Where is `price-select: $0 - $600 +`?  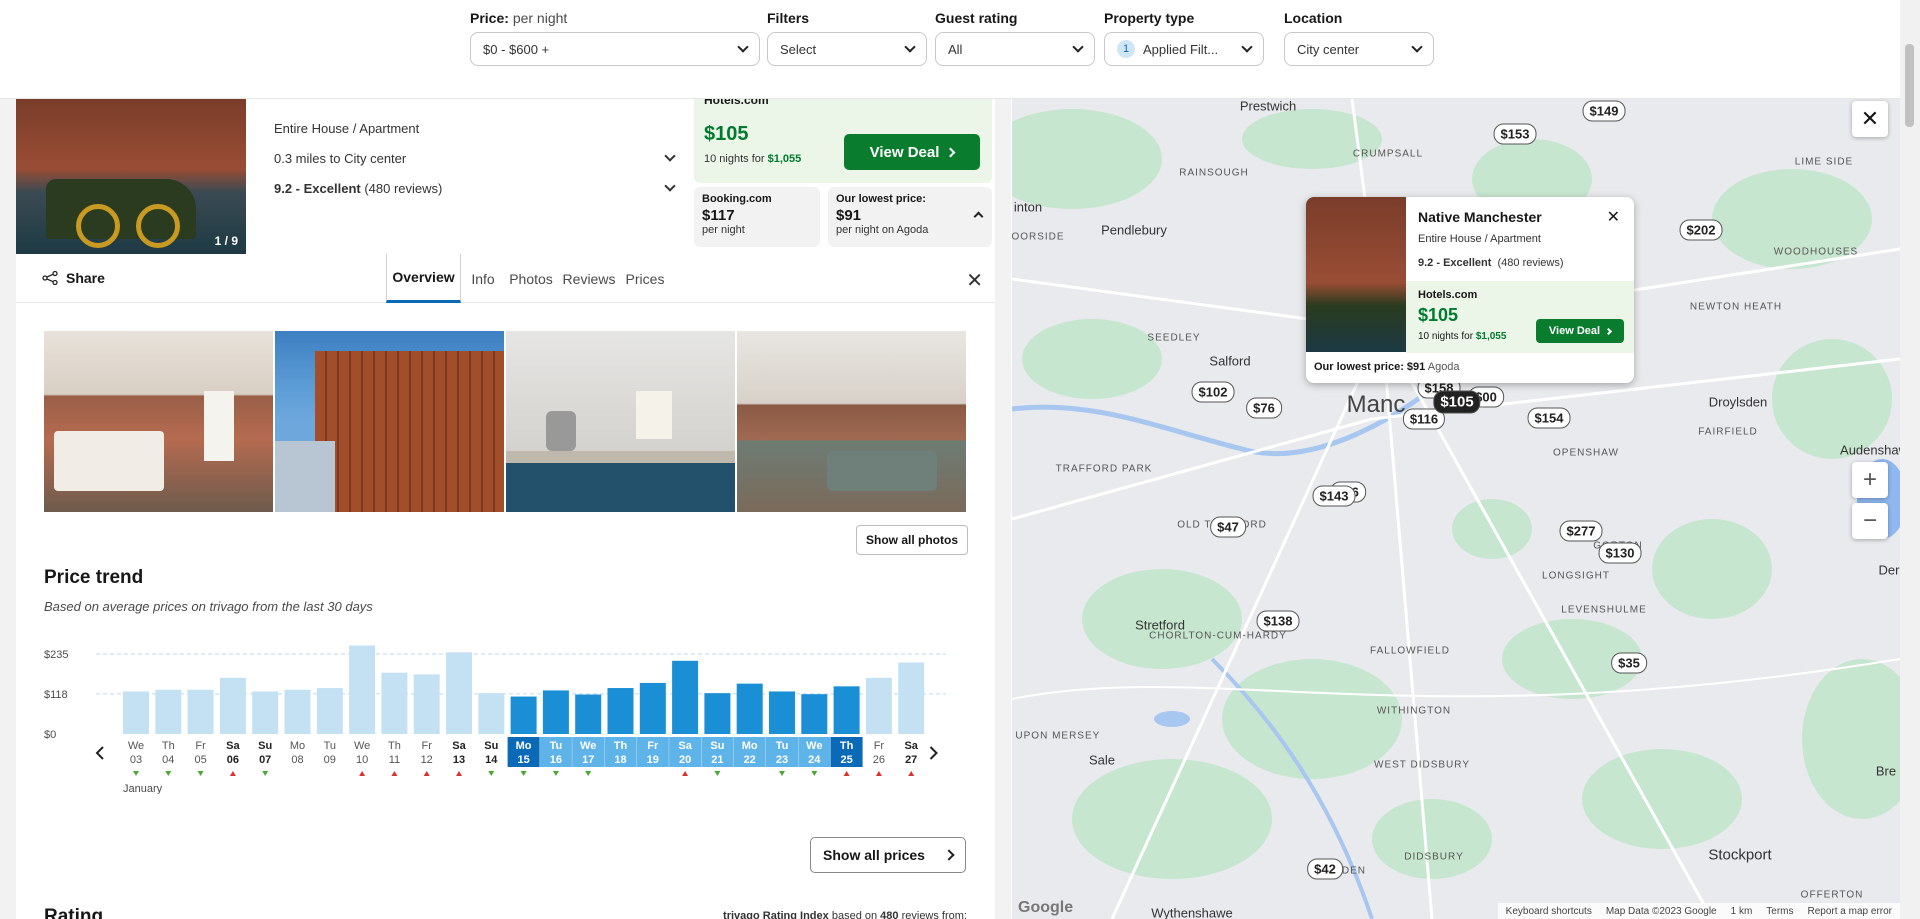 price-select: $0 - $600 + is located at coordinates (615, 49).